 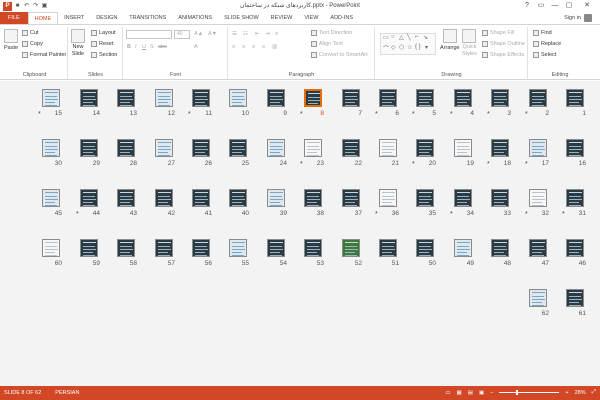 What do you see at coordinates (263, 47) in the screenshot?
I see `justify-icon: ≡` at bounding box center [263, 47].